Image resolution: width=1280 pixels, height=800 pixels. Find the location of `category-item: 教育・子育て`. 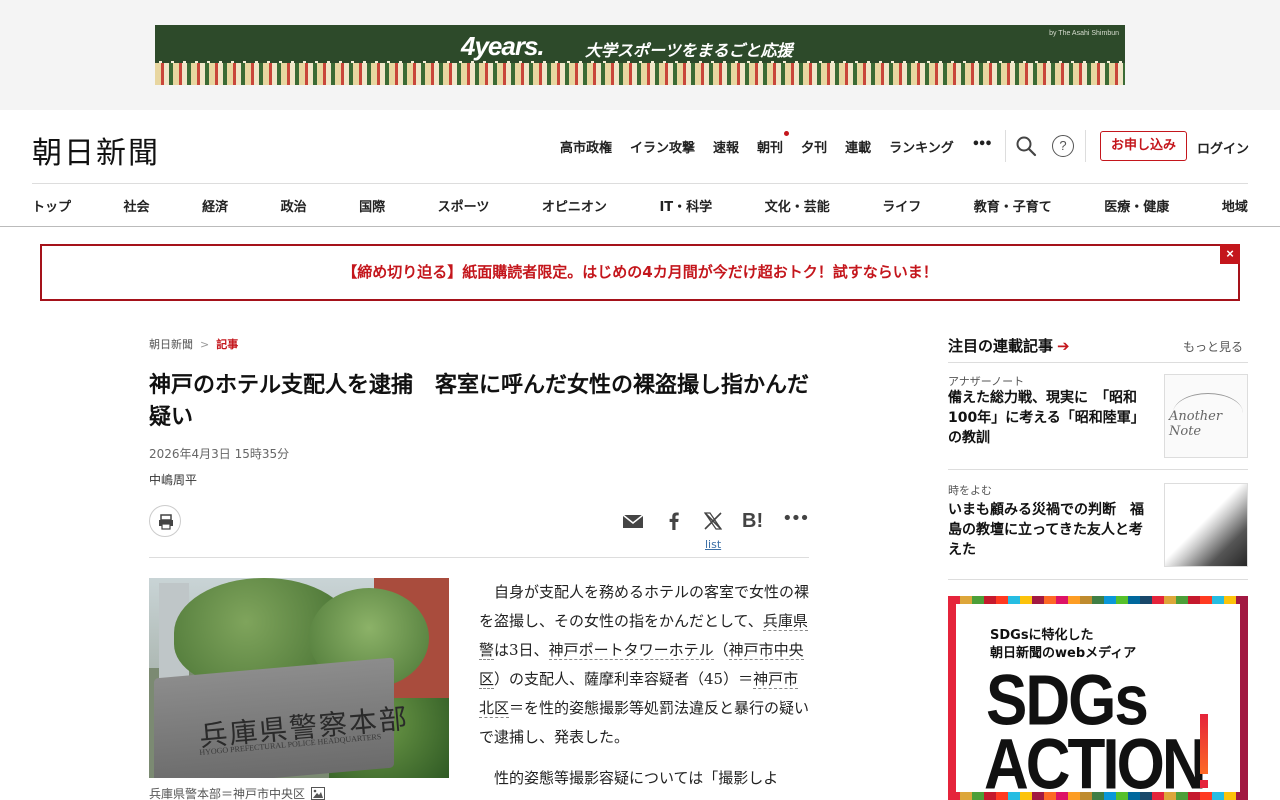

category-item: 教育・子育て is located at coordinates (1013, 205).